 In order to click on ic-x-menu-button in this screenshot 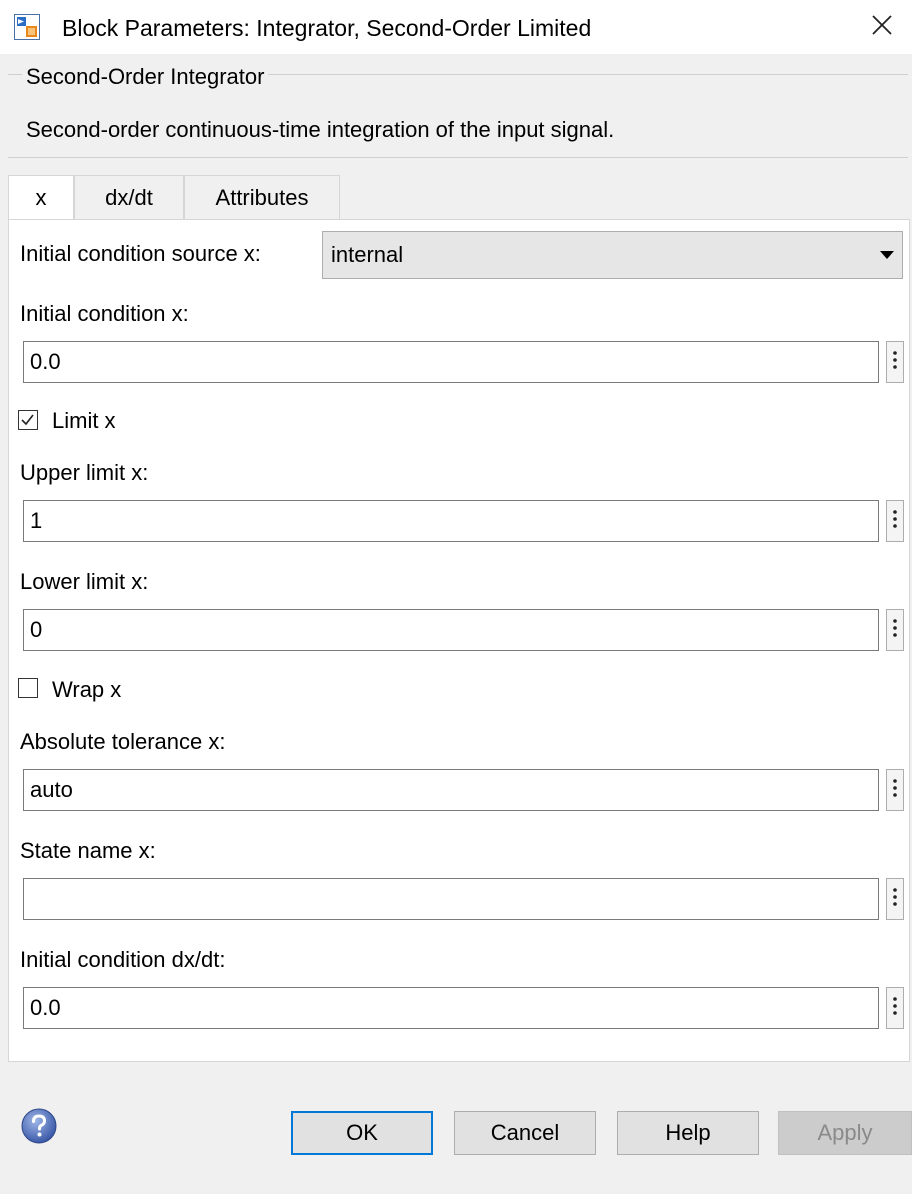, I will do `click(895, 362)`.